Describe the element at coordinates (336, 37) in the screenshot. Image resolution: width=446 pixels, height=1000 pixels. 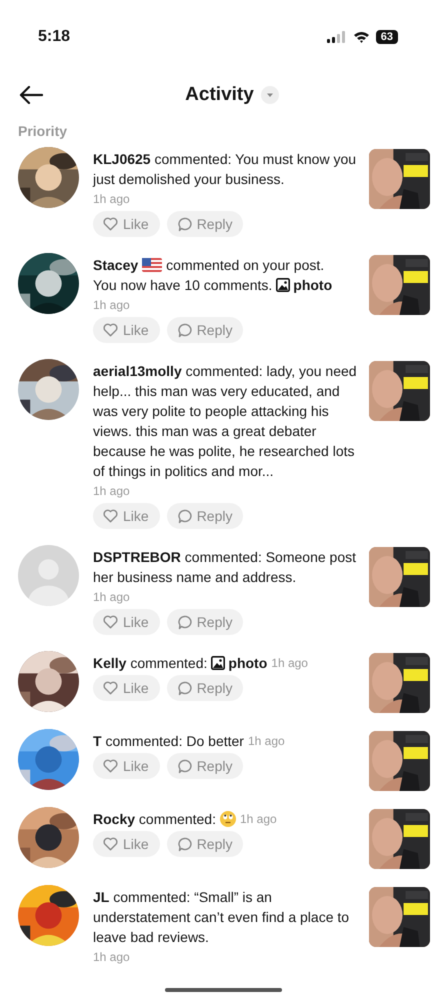
I see `signal-icon` at that location.